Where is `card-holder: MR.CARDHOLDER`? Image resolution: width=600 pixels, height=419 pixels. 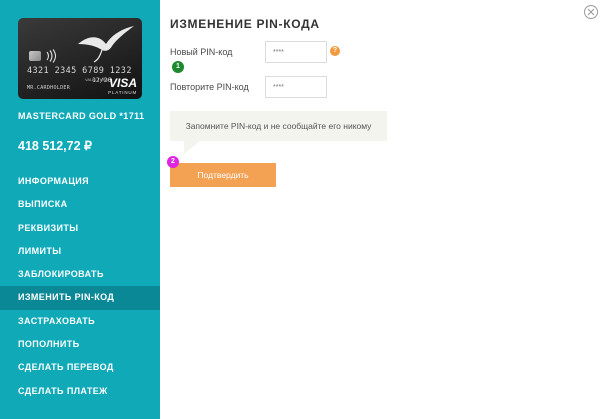 card-holder: MR.CARDHOLDER is located at coordinates (49, 88).